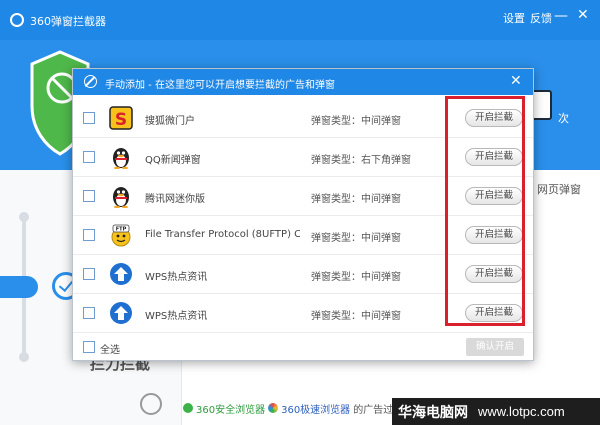  I want to click on window-close-button: ✕, so click(583, 15).